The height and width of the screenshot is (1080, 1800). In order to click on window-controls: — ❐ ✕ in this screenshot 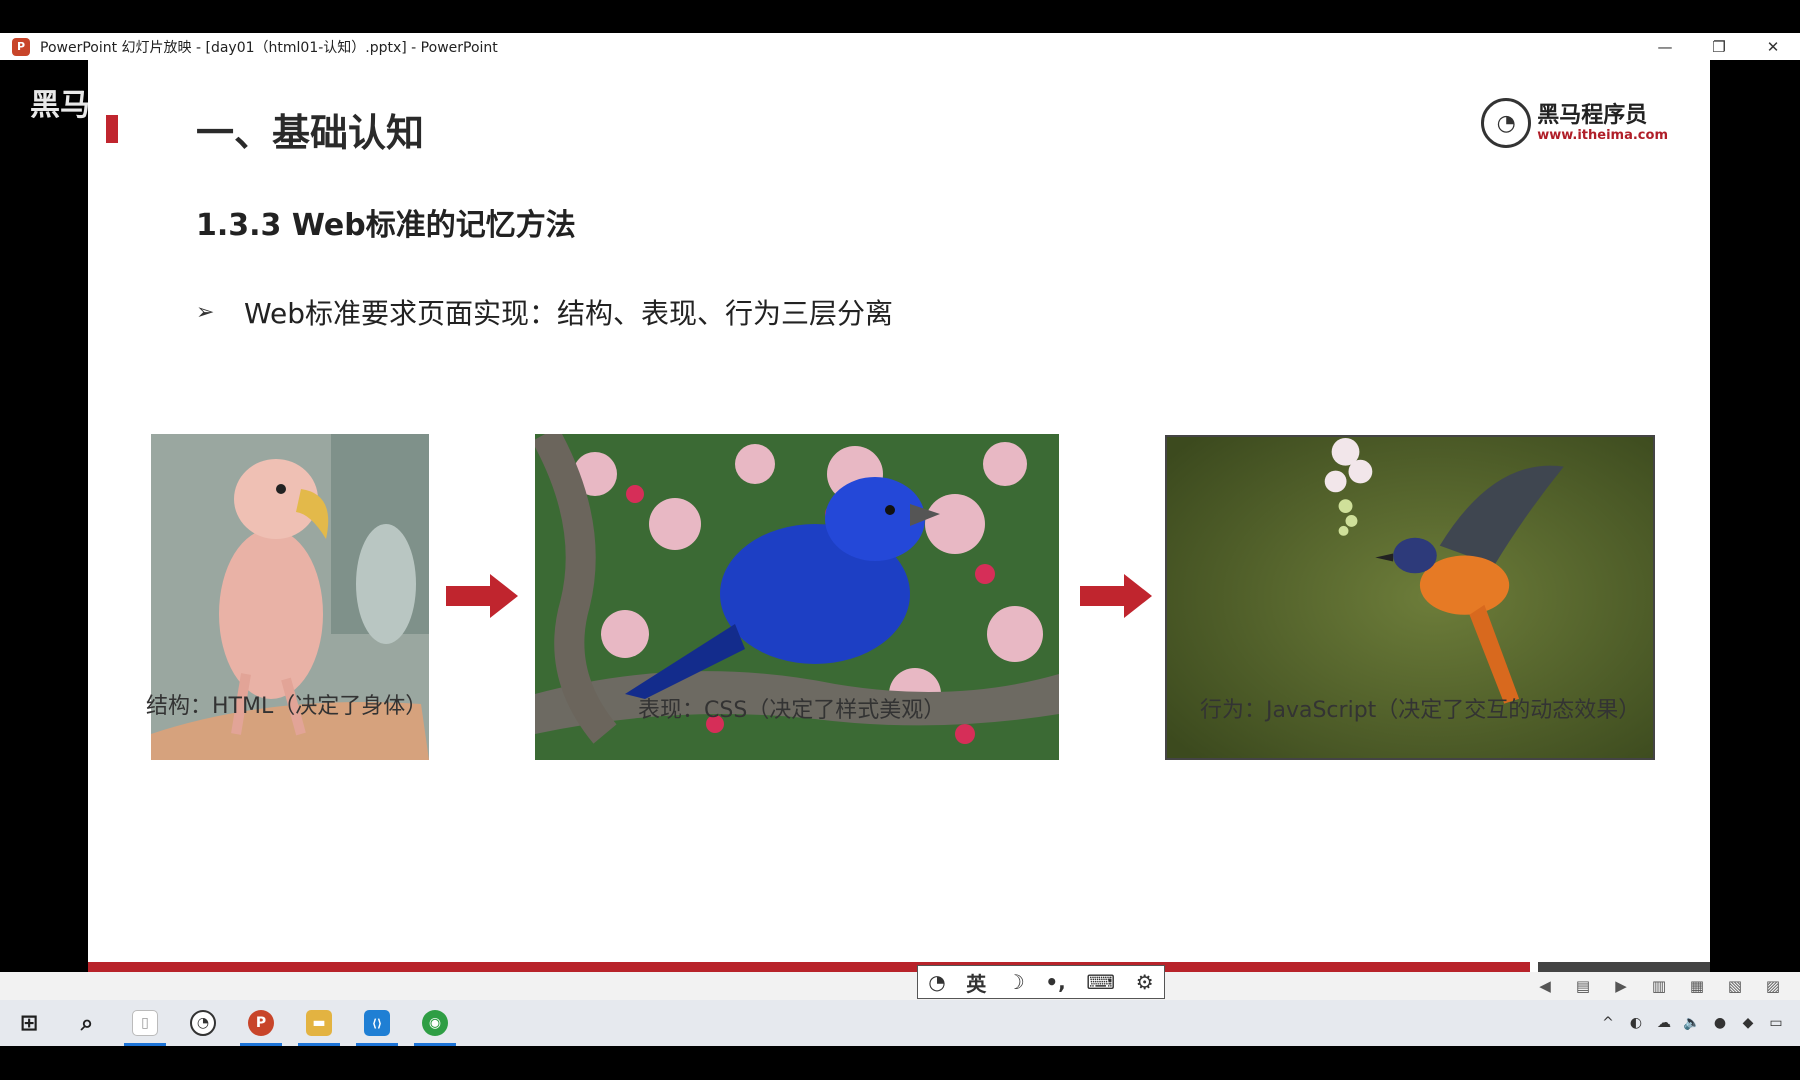, I will do `click(1719, 46)`.